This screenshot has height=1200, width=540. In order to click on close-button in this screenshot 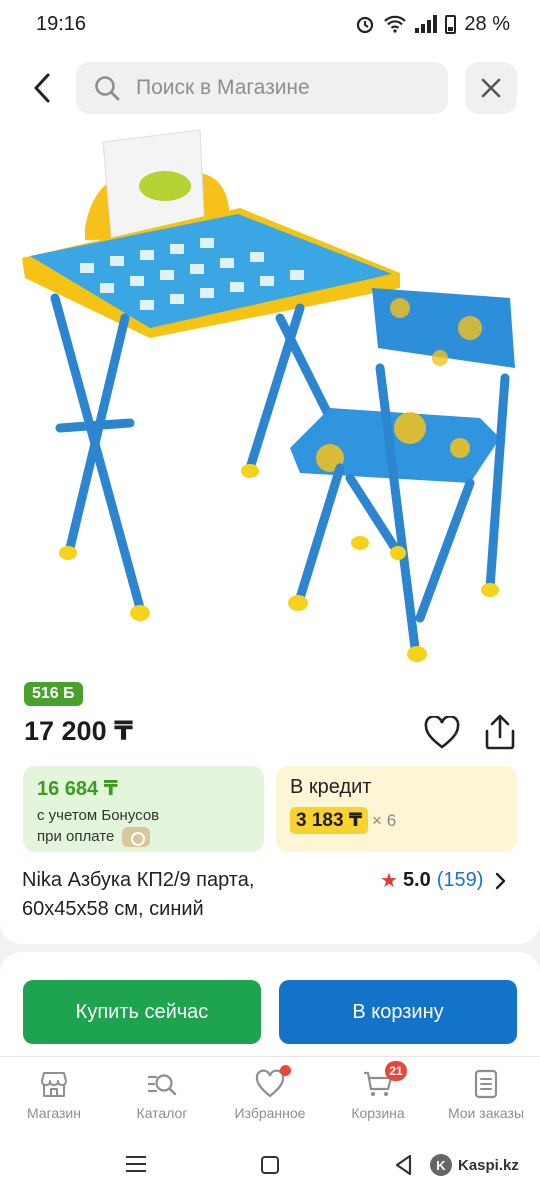, I will do `click(491, 88)`.